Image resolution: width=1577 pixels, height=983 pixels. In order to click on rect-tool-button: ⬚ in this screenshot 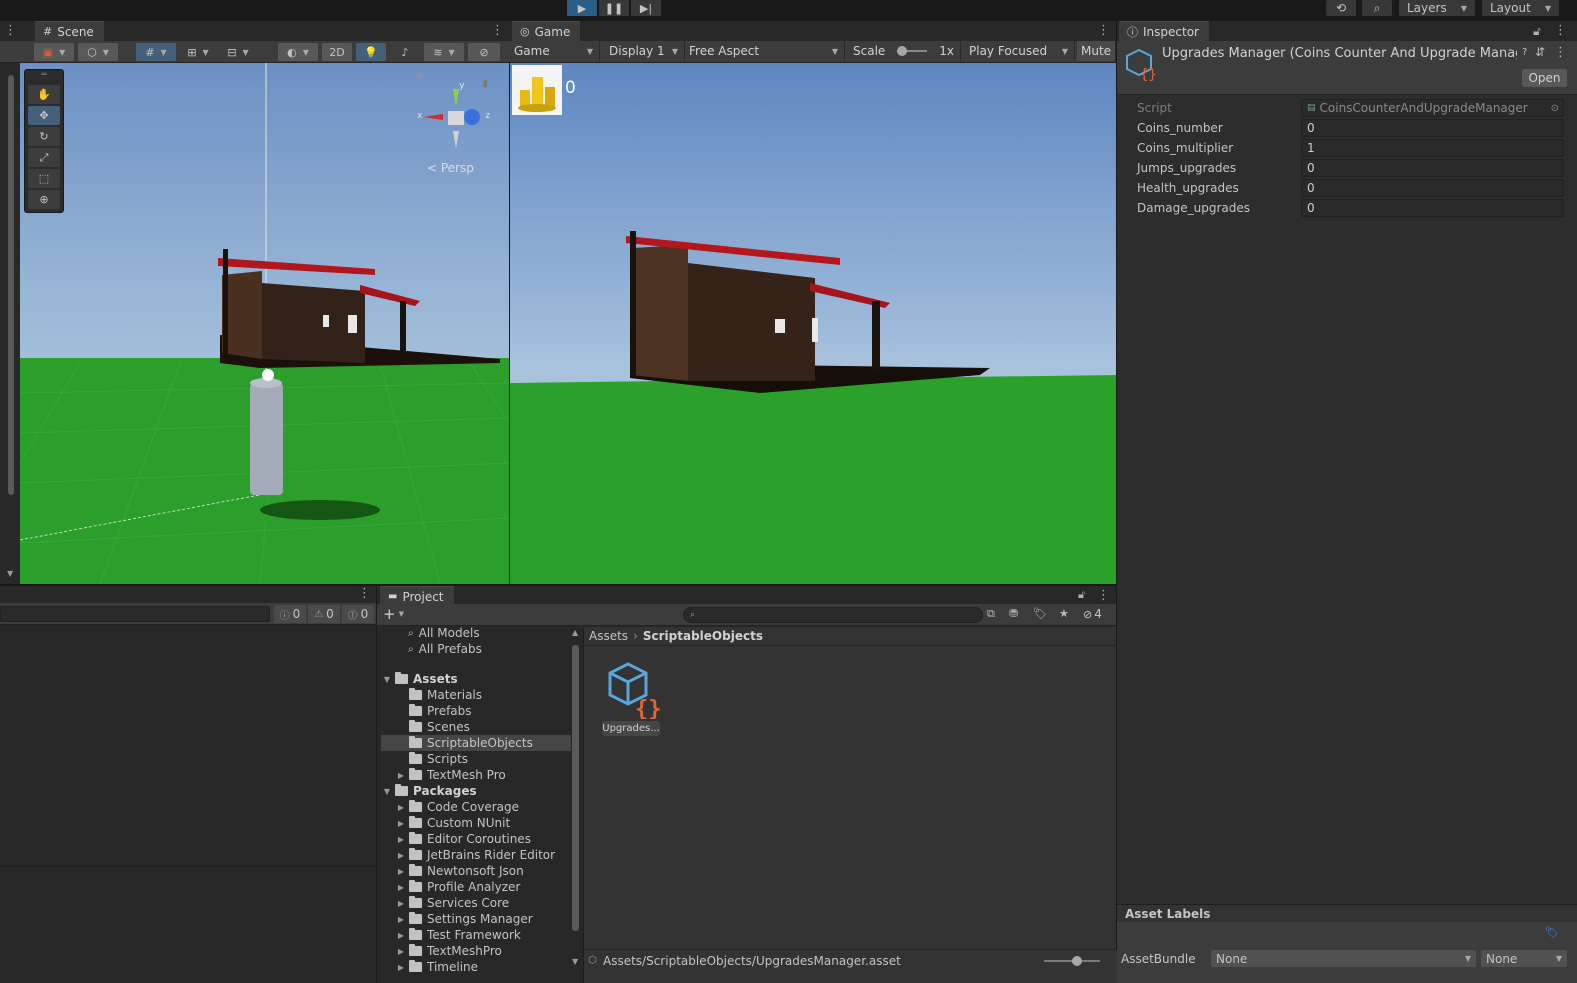, I will do `click(44, 178)`.